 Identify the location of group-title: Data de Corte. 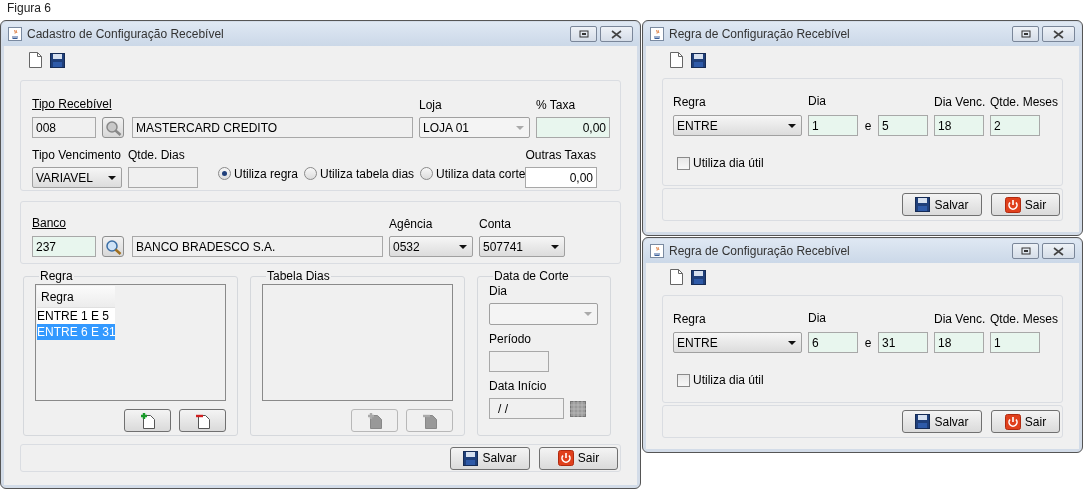
(531, 276).